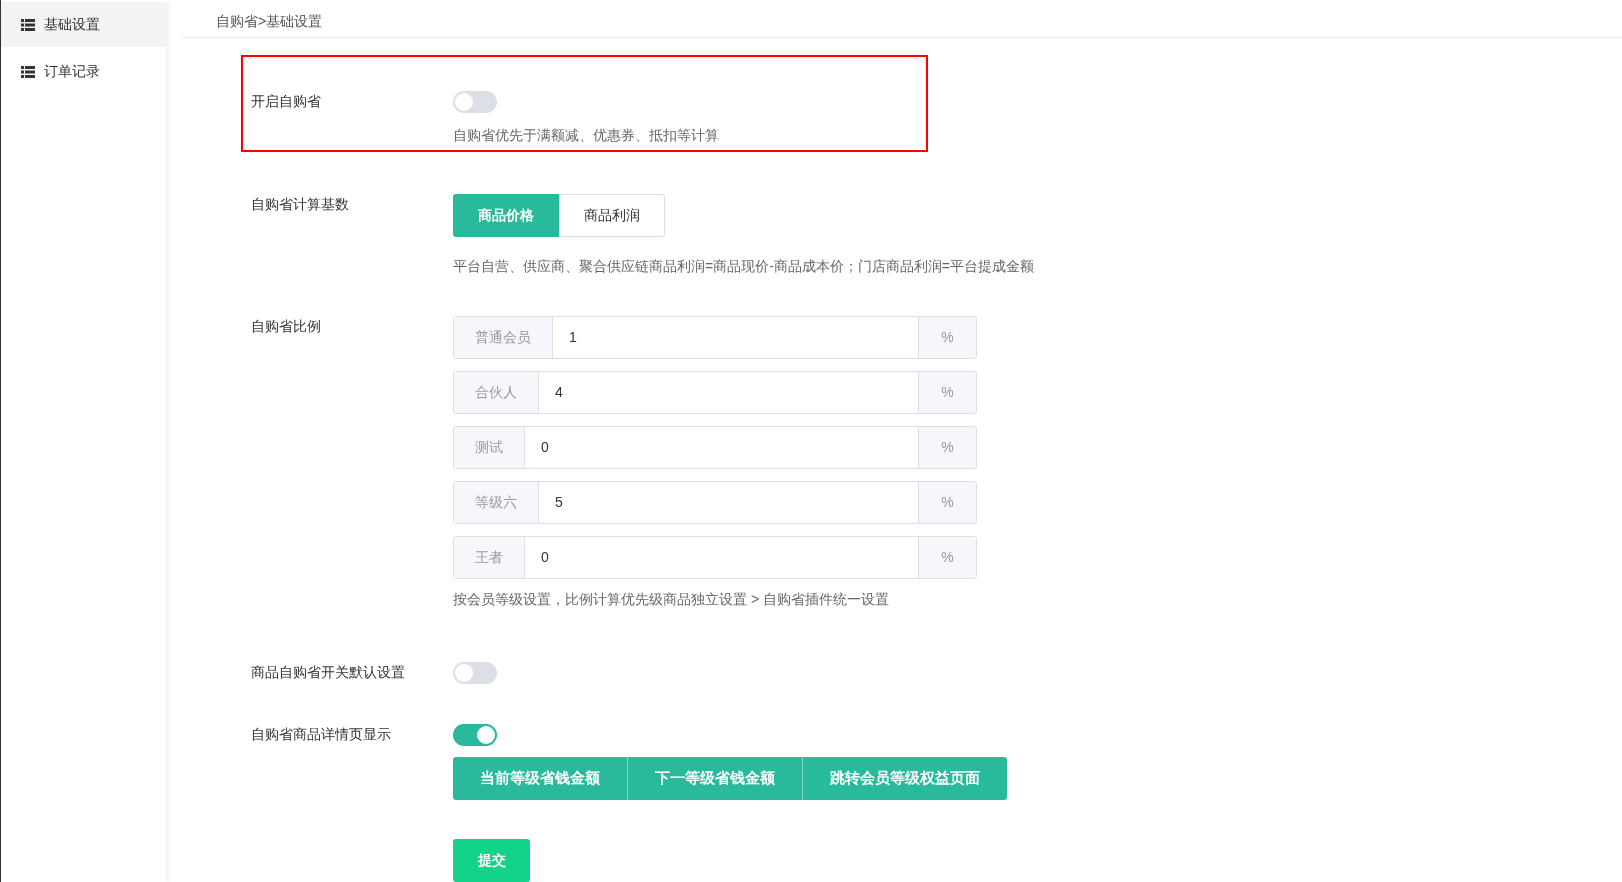 The image size is (1622, 882). Describe the element at coordinates (269, 21) in the screenshot. I see `breadcrumb: 自购省>基础设置` at that location.